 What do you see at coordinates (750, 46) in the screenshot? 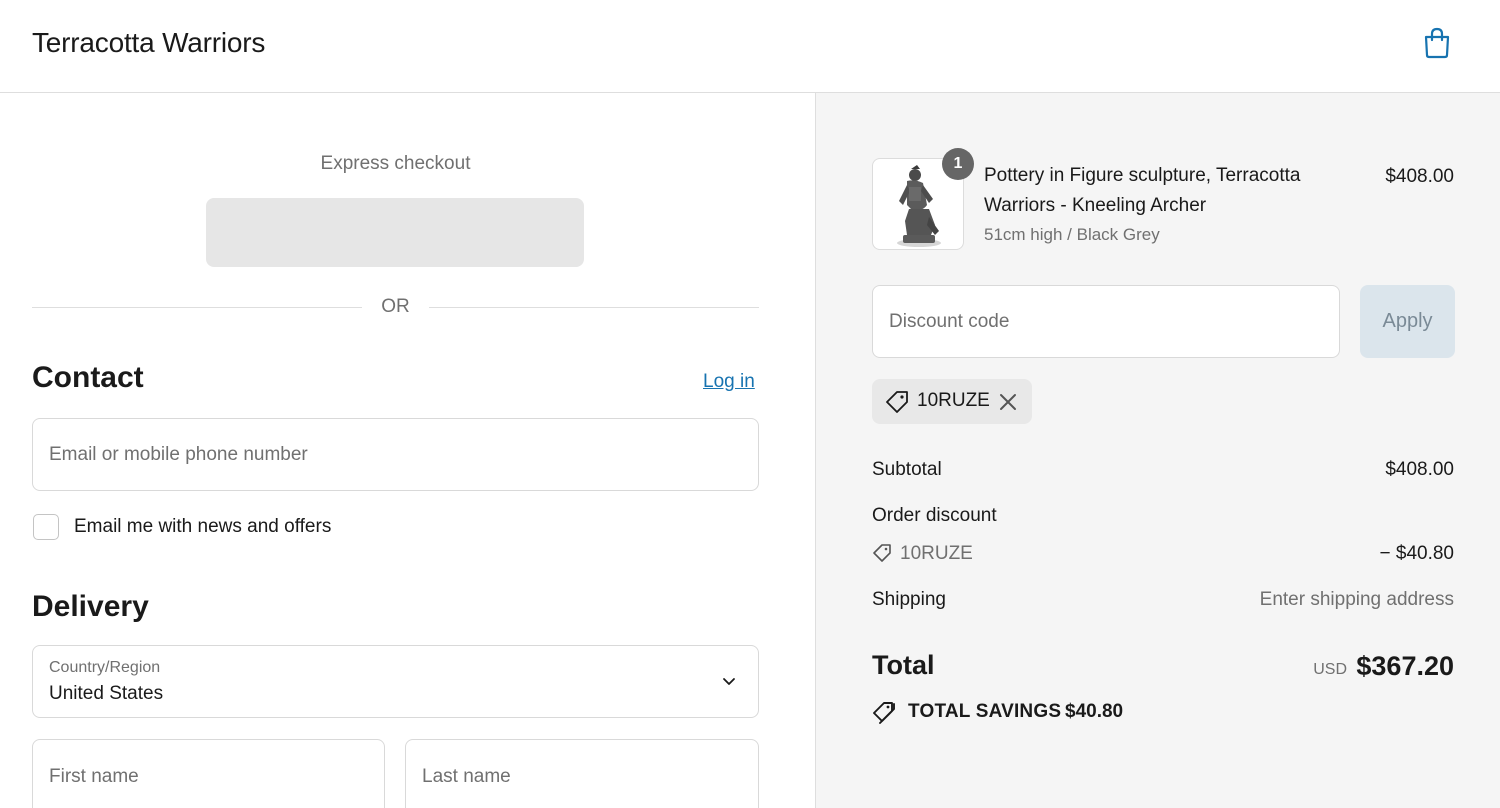
I see `checkout-header: Terracotta Warriors` at bounding box center [750, 46].